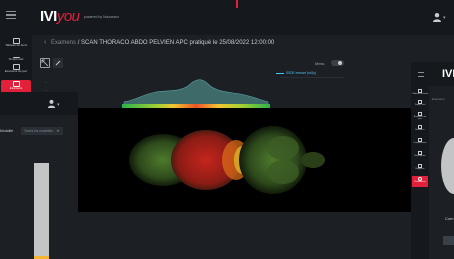  What do you see at coordinates (45, 82) in the screenshot?
I see `axis-marker: —` at bounding box center [45, 82].